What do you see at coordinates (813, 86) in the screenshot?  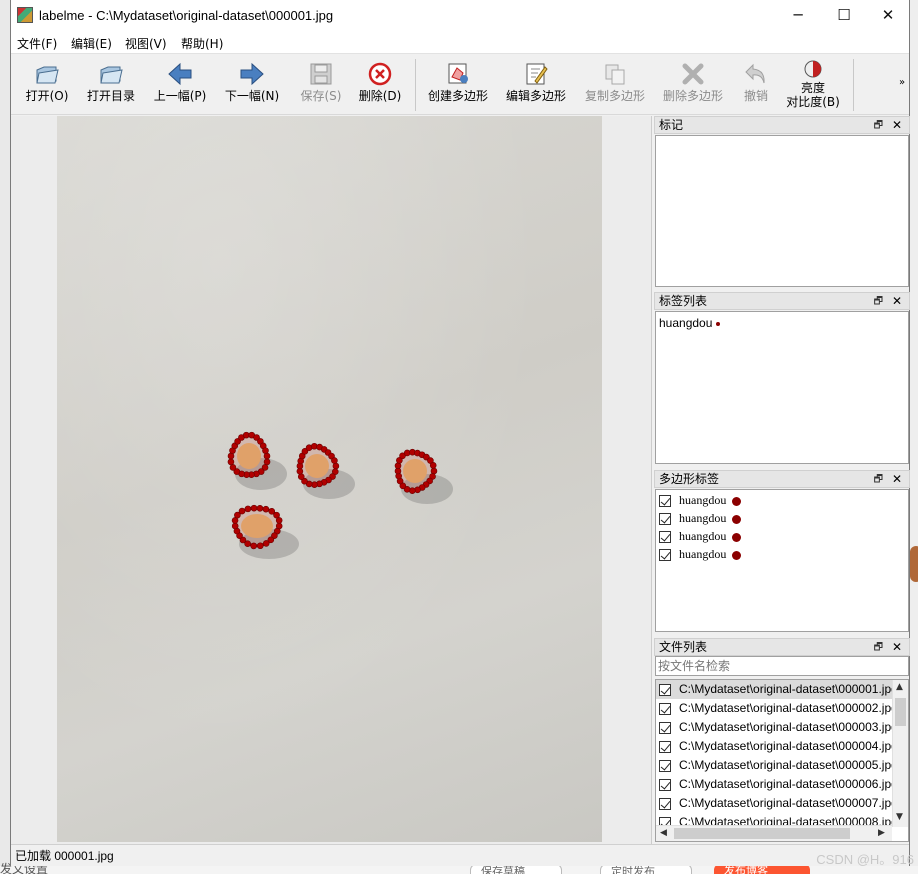 I see `brightness-contrast-button: 亮度 对比度(B)` at bounding box center [813, 86].